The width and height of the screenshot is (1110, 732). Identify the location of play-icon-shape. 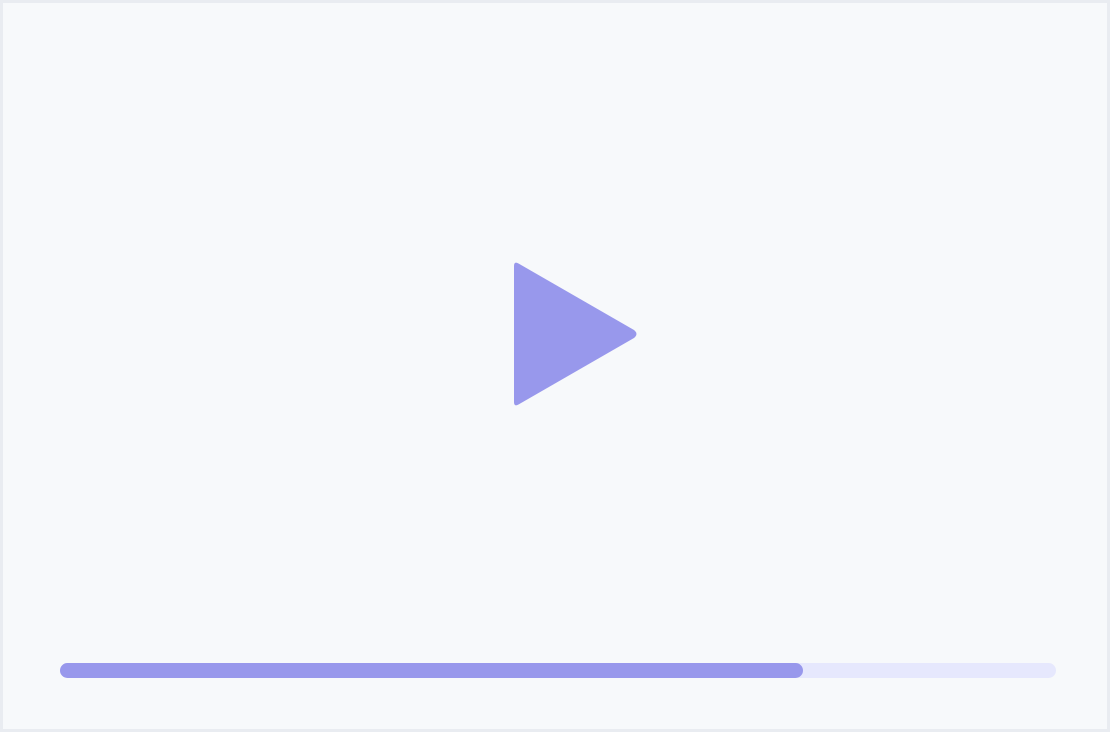
(575, 334).